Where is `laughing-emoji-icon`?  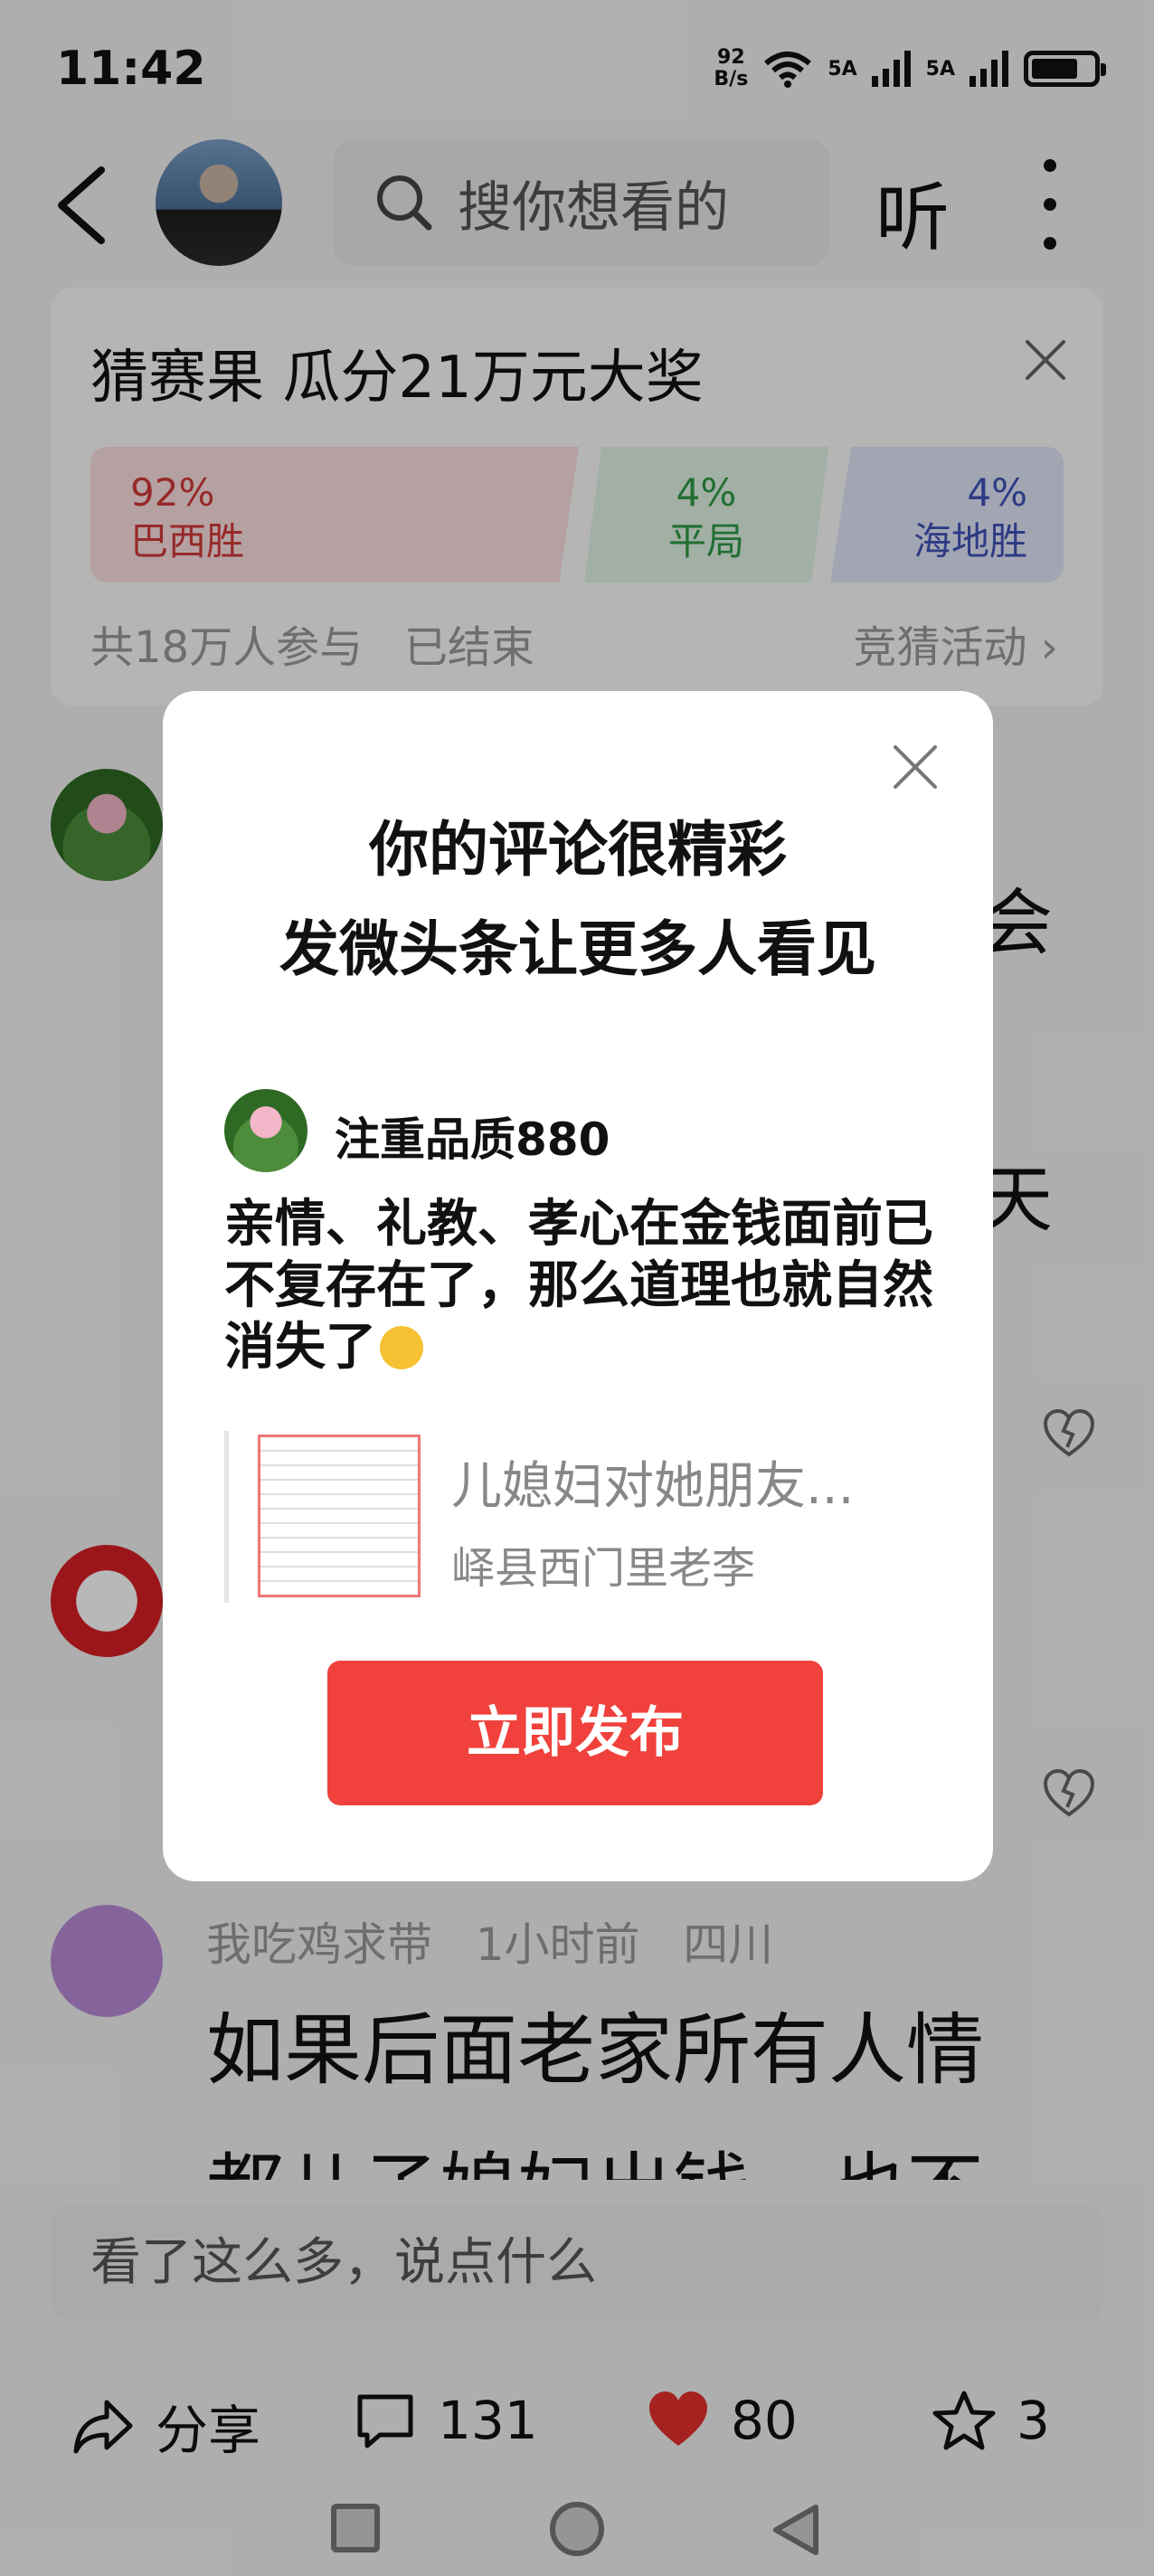
laughing-emoji-icon is located at coordinates (401, 1347).